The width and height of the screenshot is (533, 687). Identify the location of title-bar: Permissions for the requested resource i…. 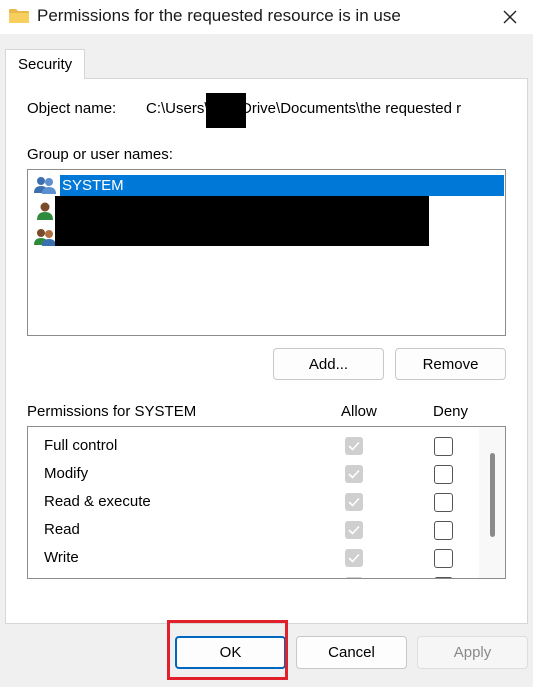
(266, 17).